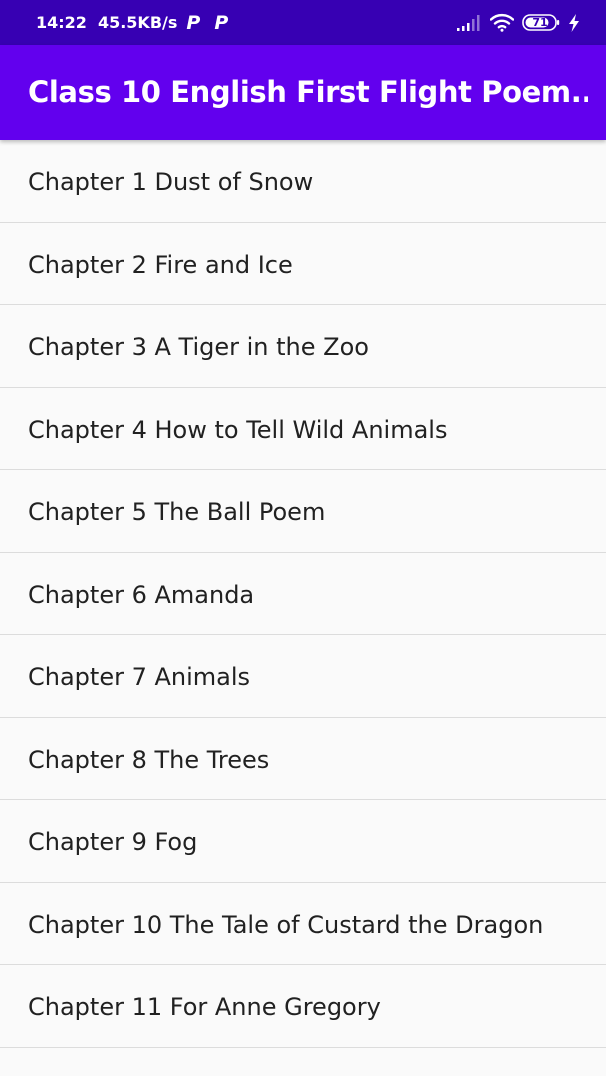 The image size is (606, 1076). I want to click on status-right: 71, so click(514, 22).